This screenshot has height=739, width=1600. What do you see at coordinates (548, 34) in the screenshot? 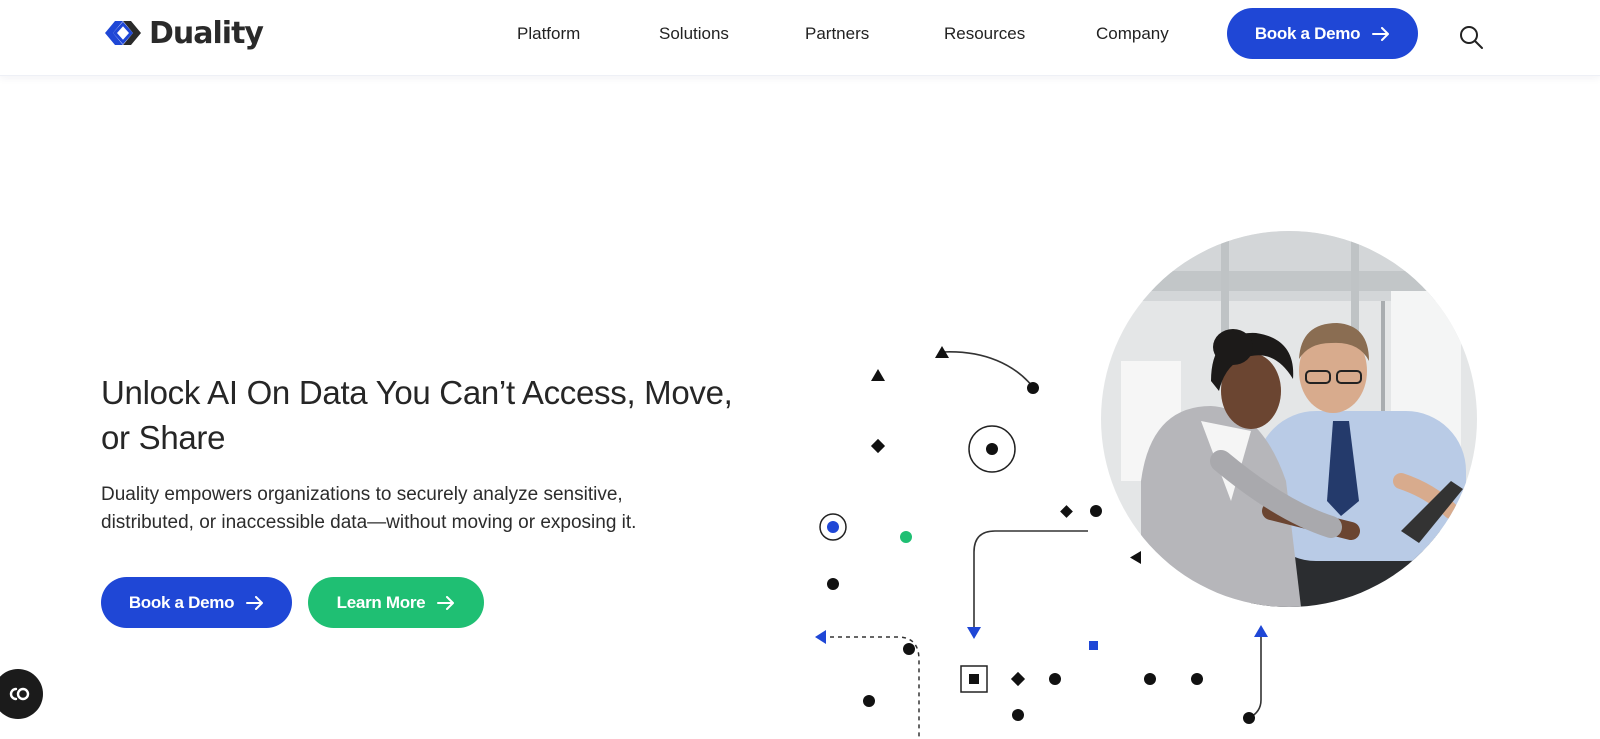
I see `nav-item-platform: Platform` at bounding box center [548, 34].